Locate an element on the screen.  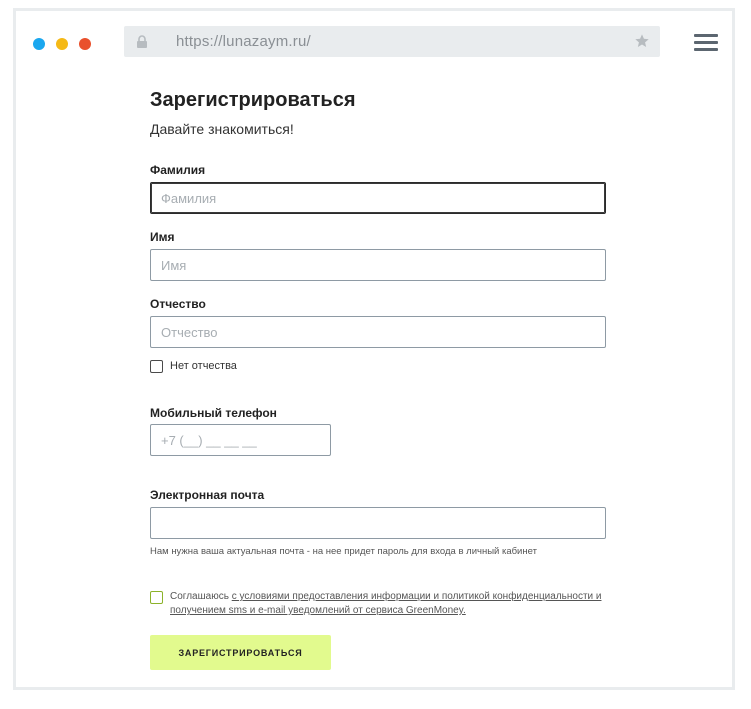
email-label: Электронная почта is located at coordinates (207, 495).